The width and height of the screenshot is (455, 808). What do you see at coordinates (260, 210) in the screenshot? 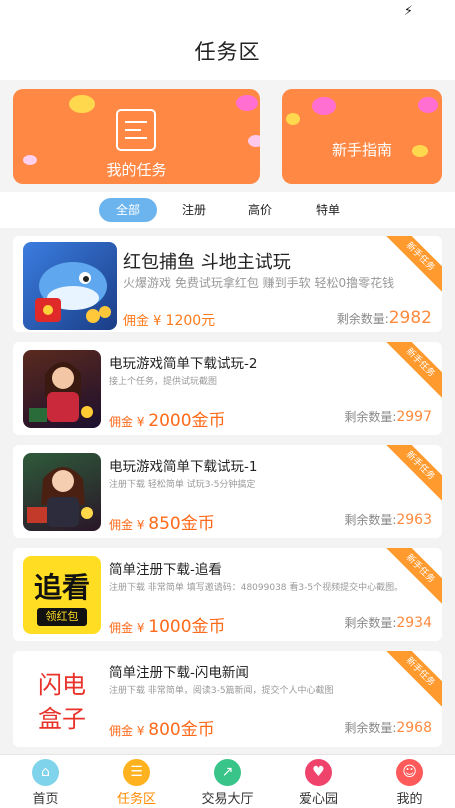
I see `filter-tab-high-price: 高价` at bounding box center [260, 210].